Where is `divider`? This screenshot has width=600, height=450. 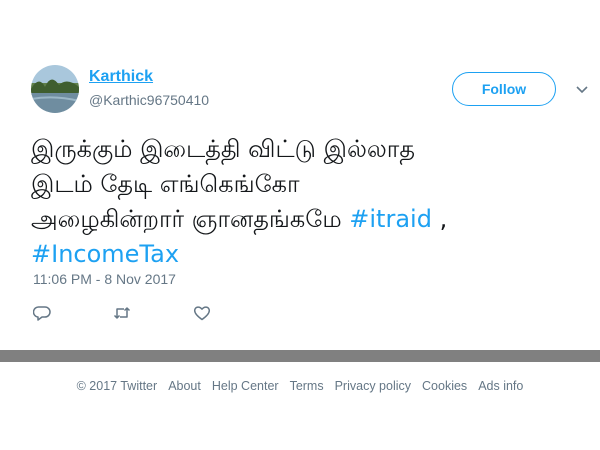
divider is located at coordinates (300, 356).